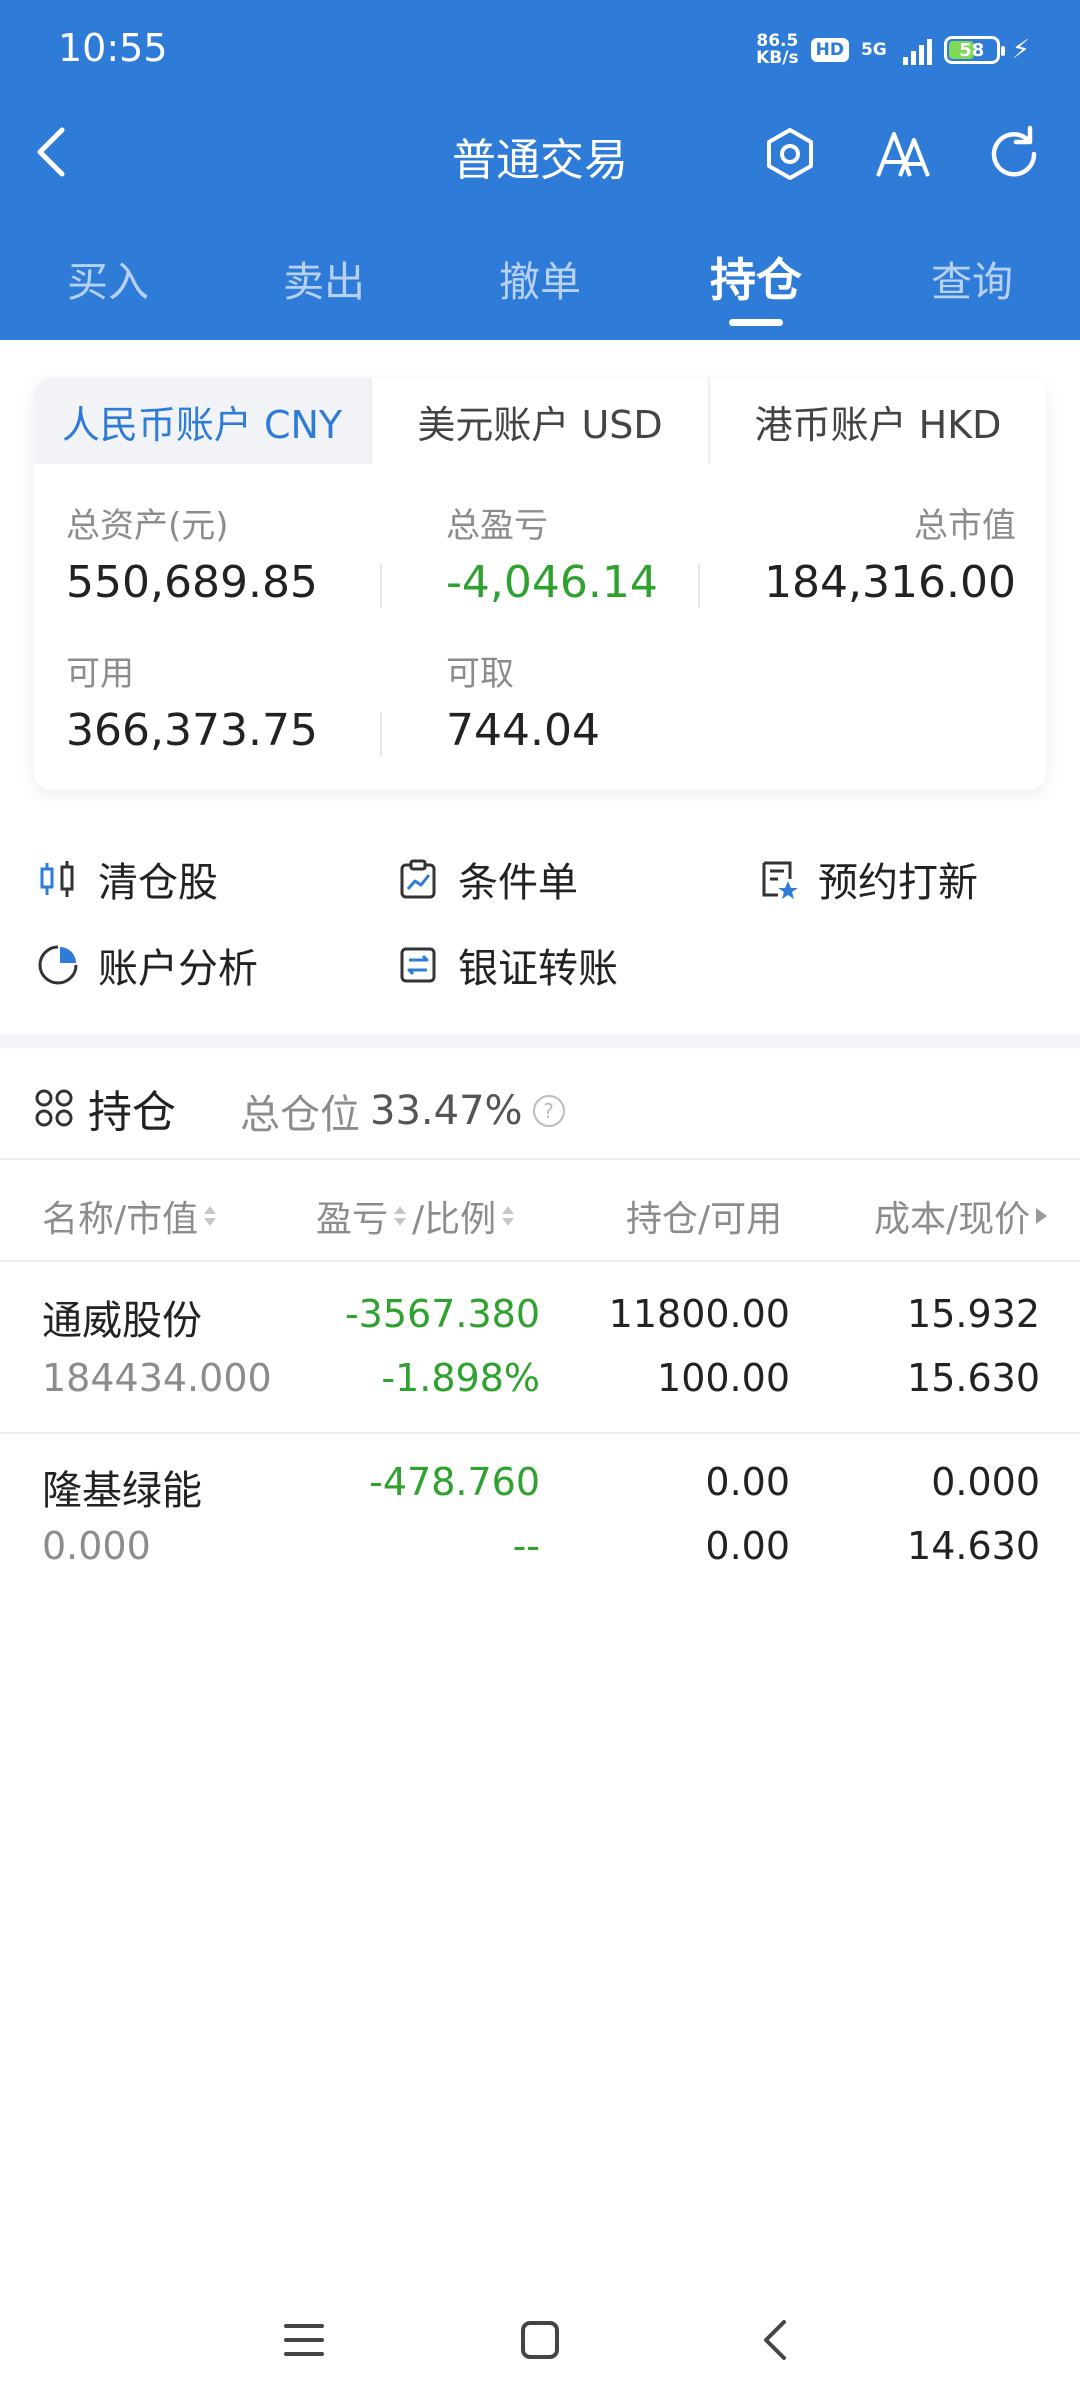 The height and width of the screenshot is (2400, 1080). Describe the element at coordinates (777, 58) in the screenshot. I see `network-speed-unit: KB/s` at that location.